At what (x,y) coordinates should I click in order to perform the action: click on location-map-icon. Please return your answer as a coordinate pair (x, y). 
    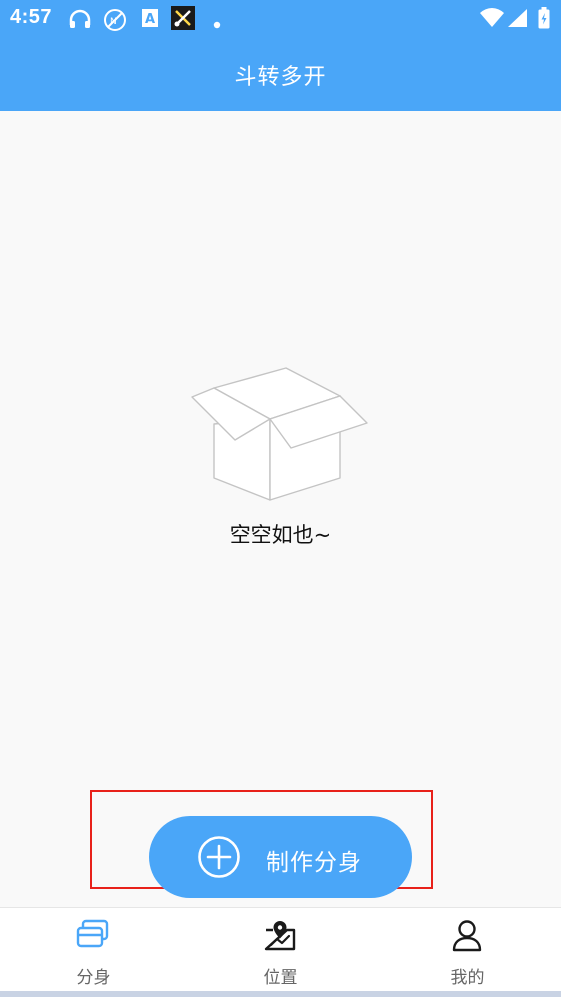
    Looking at the image, I should click on (280, 935).